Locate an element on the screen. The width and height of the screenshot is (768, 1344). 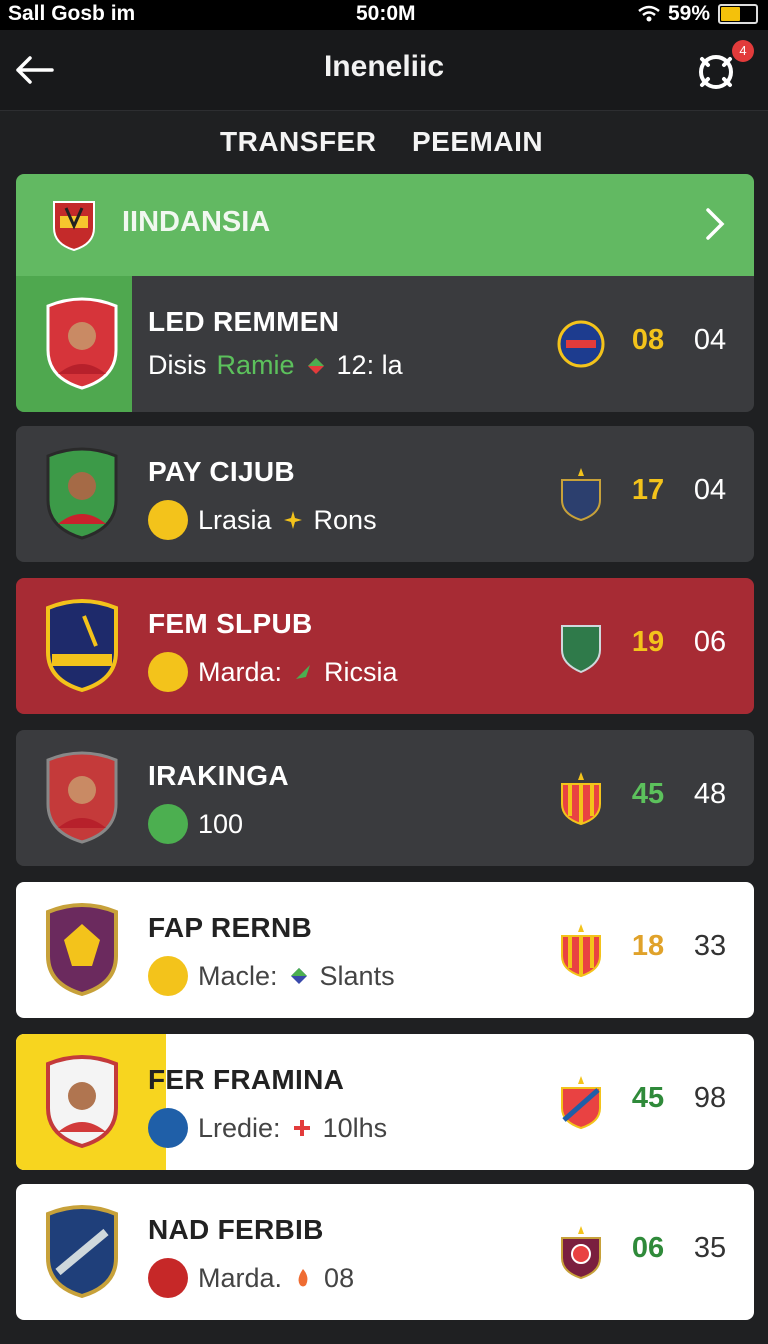
status-right: 59% is located at coordinates (698, 14).